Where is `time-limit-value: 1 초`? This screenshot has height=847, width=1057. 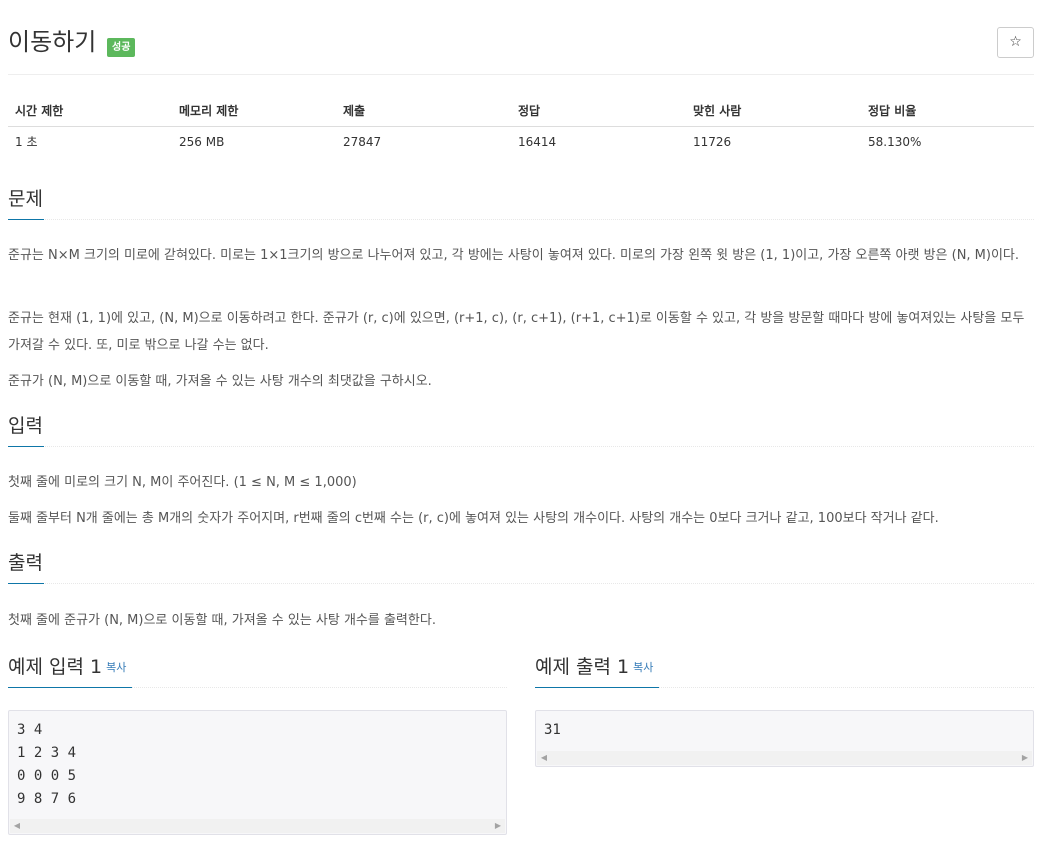
time-limit-value: 1 초 is located at coordinates (26, 142).